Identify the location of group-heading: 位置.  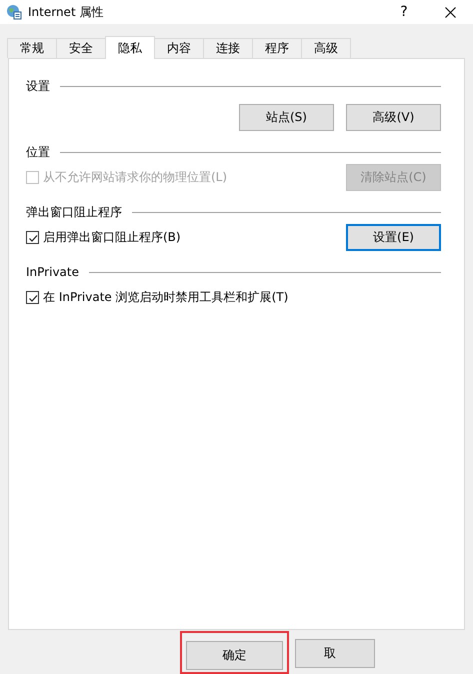
(38, 152).